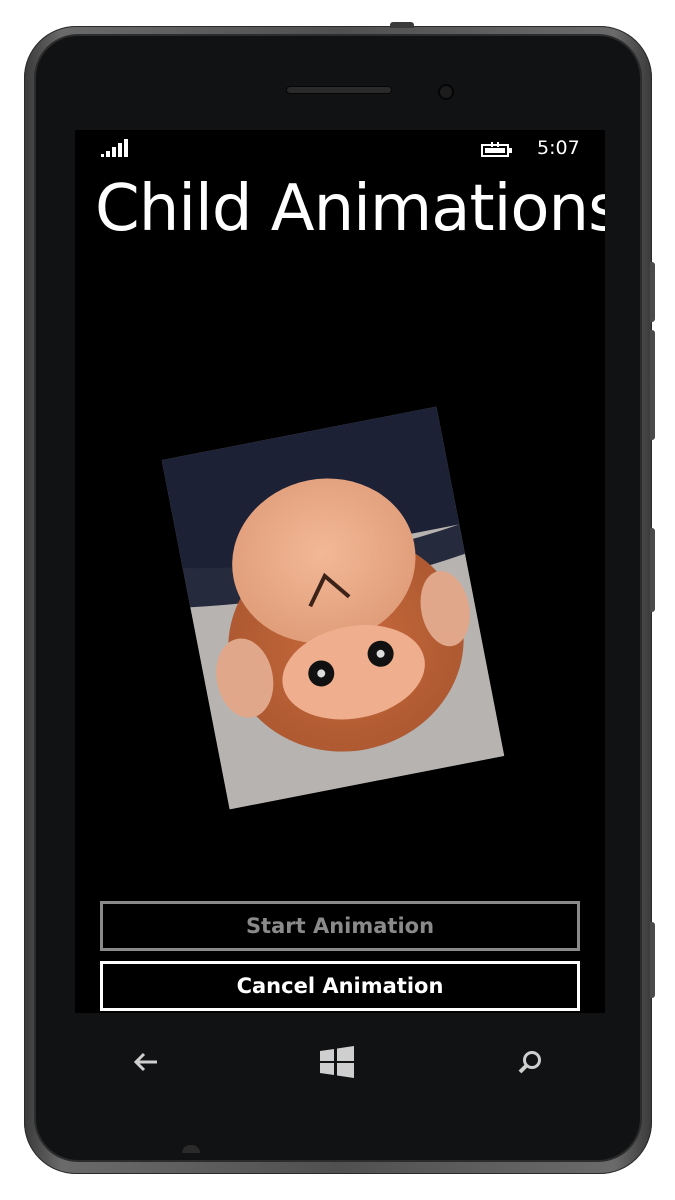  Describe the element at coordinates (652, 960) in the screenshot. I see `camera-button` at that location.